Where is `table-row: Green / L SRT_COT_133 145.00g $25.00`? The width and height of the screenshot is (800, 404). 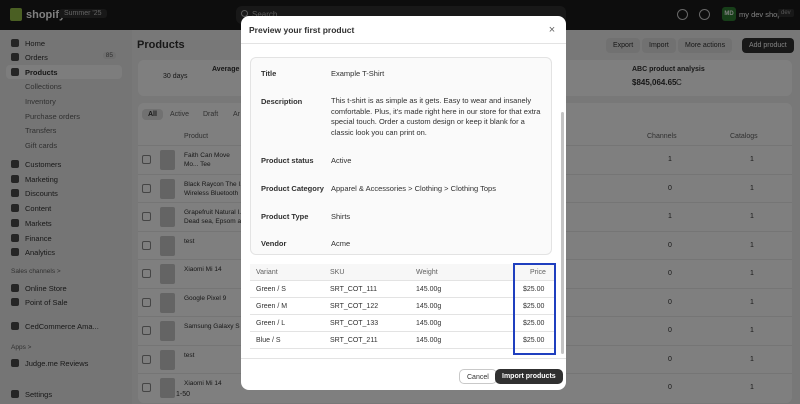 table-row: Green / L SRT_COT_133 145.00g $25.00 is located at coordinates (403, 323).